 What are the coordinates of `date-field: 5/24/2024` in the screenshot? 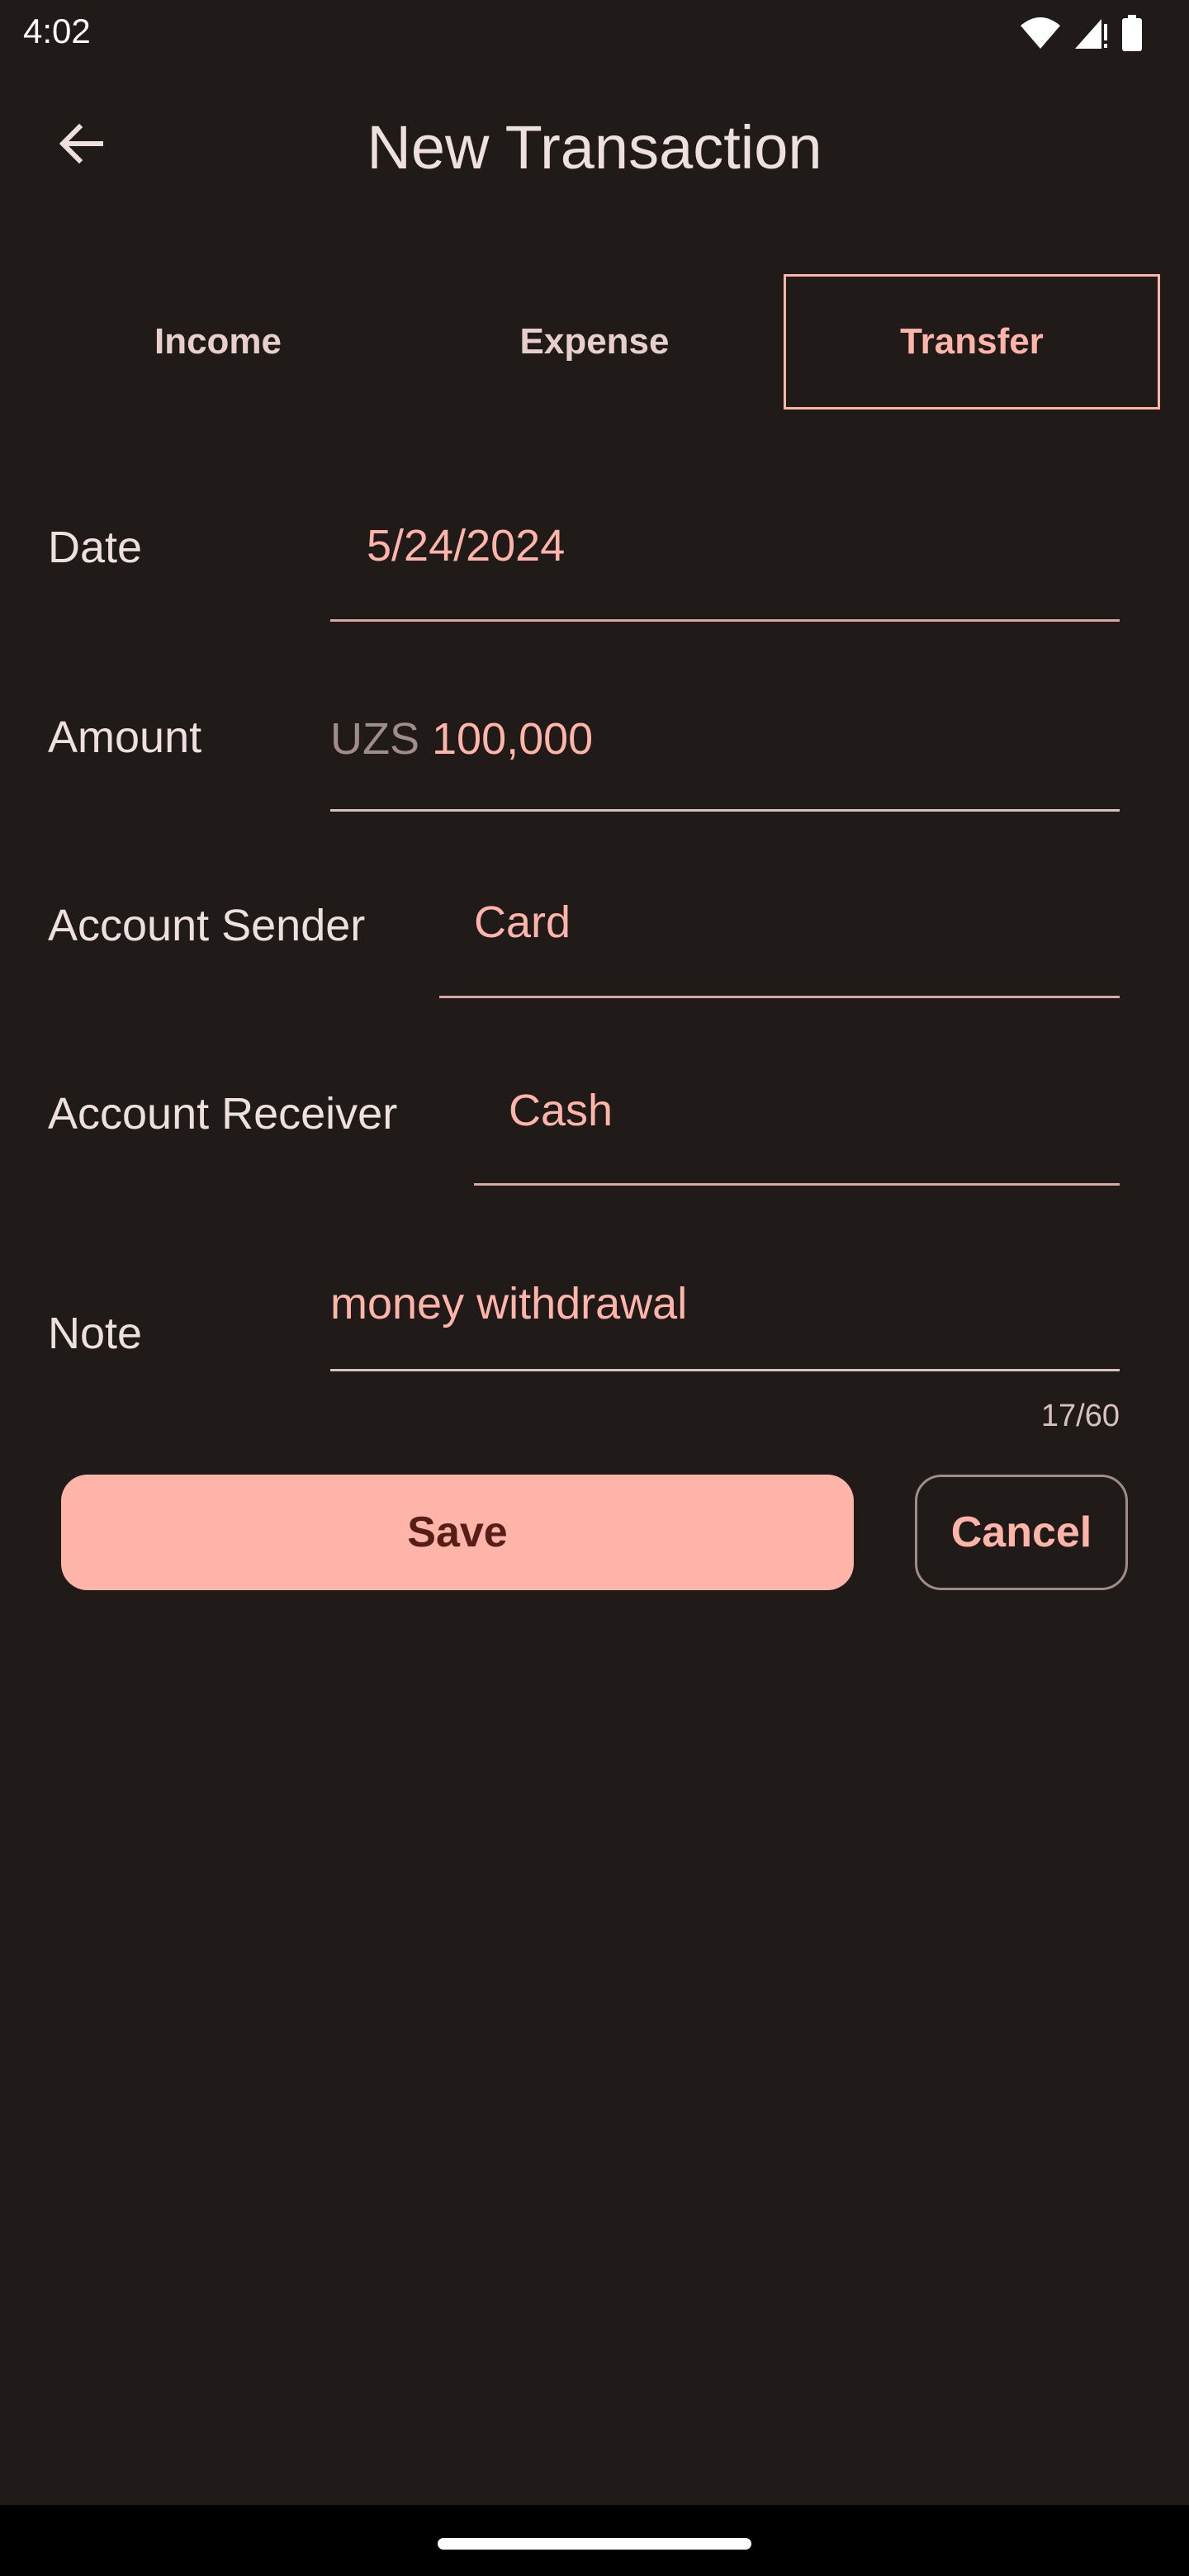 It's located at (725, 558).